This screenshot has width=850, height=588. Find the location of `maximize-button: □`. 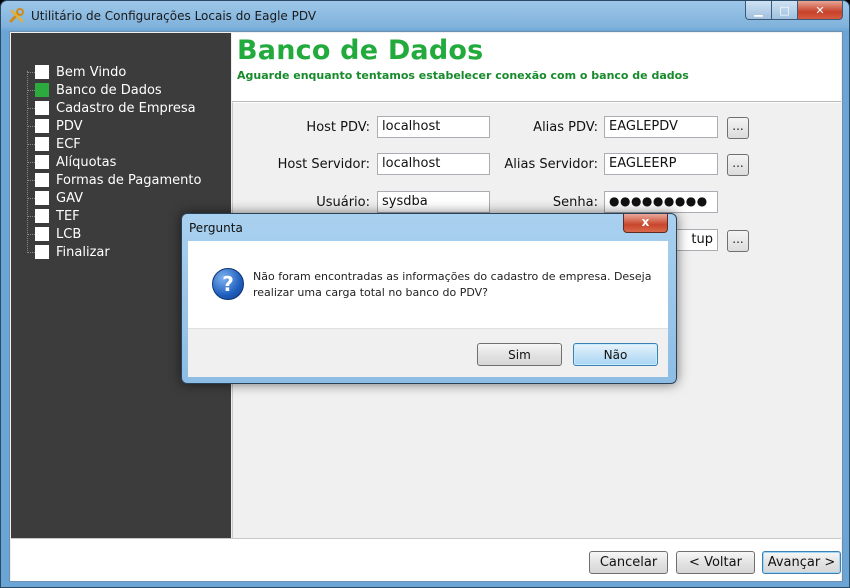

maximize-button: □ is located at coordinates (785, 10).